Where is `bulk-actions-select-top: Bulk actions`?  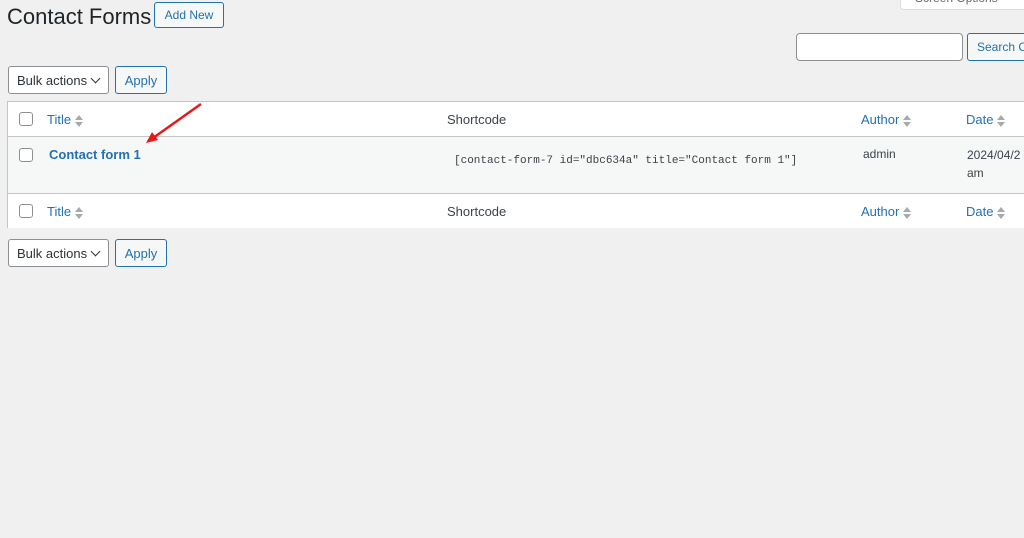
bulk-actions-select-top: Bulk actions is located at coordinates (58, 80).